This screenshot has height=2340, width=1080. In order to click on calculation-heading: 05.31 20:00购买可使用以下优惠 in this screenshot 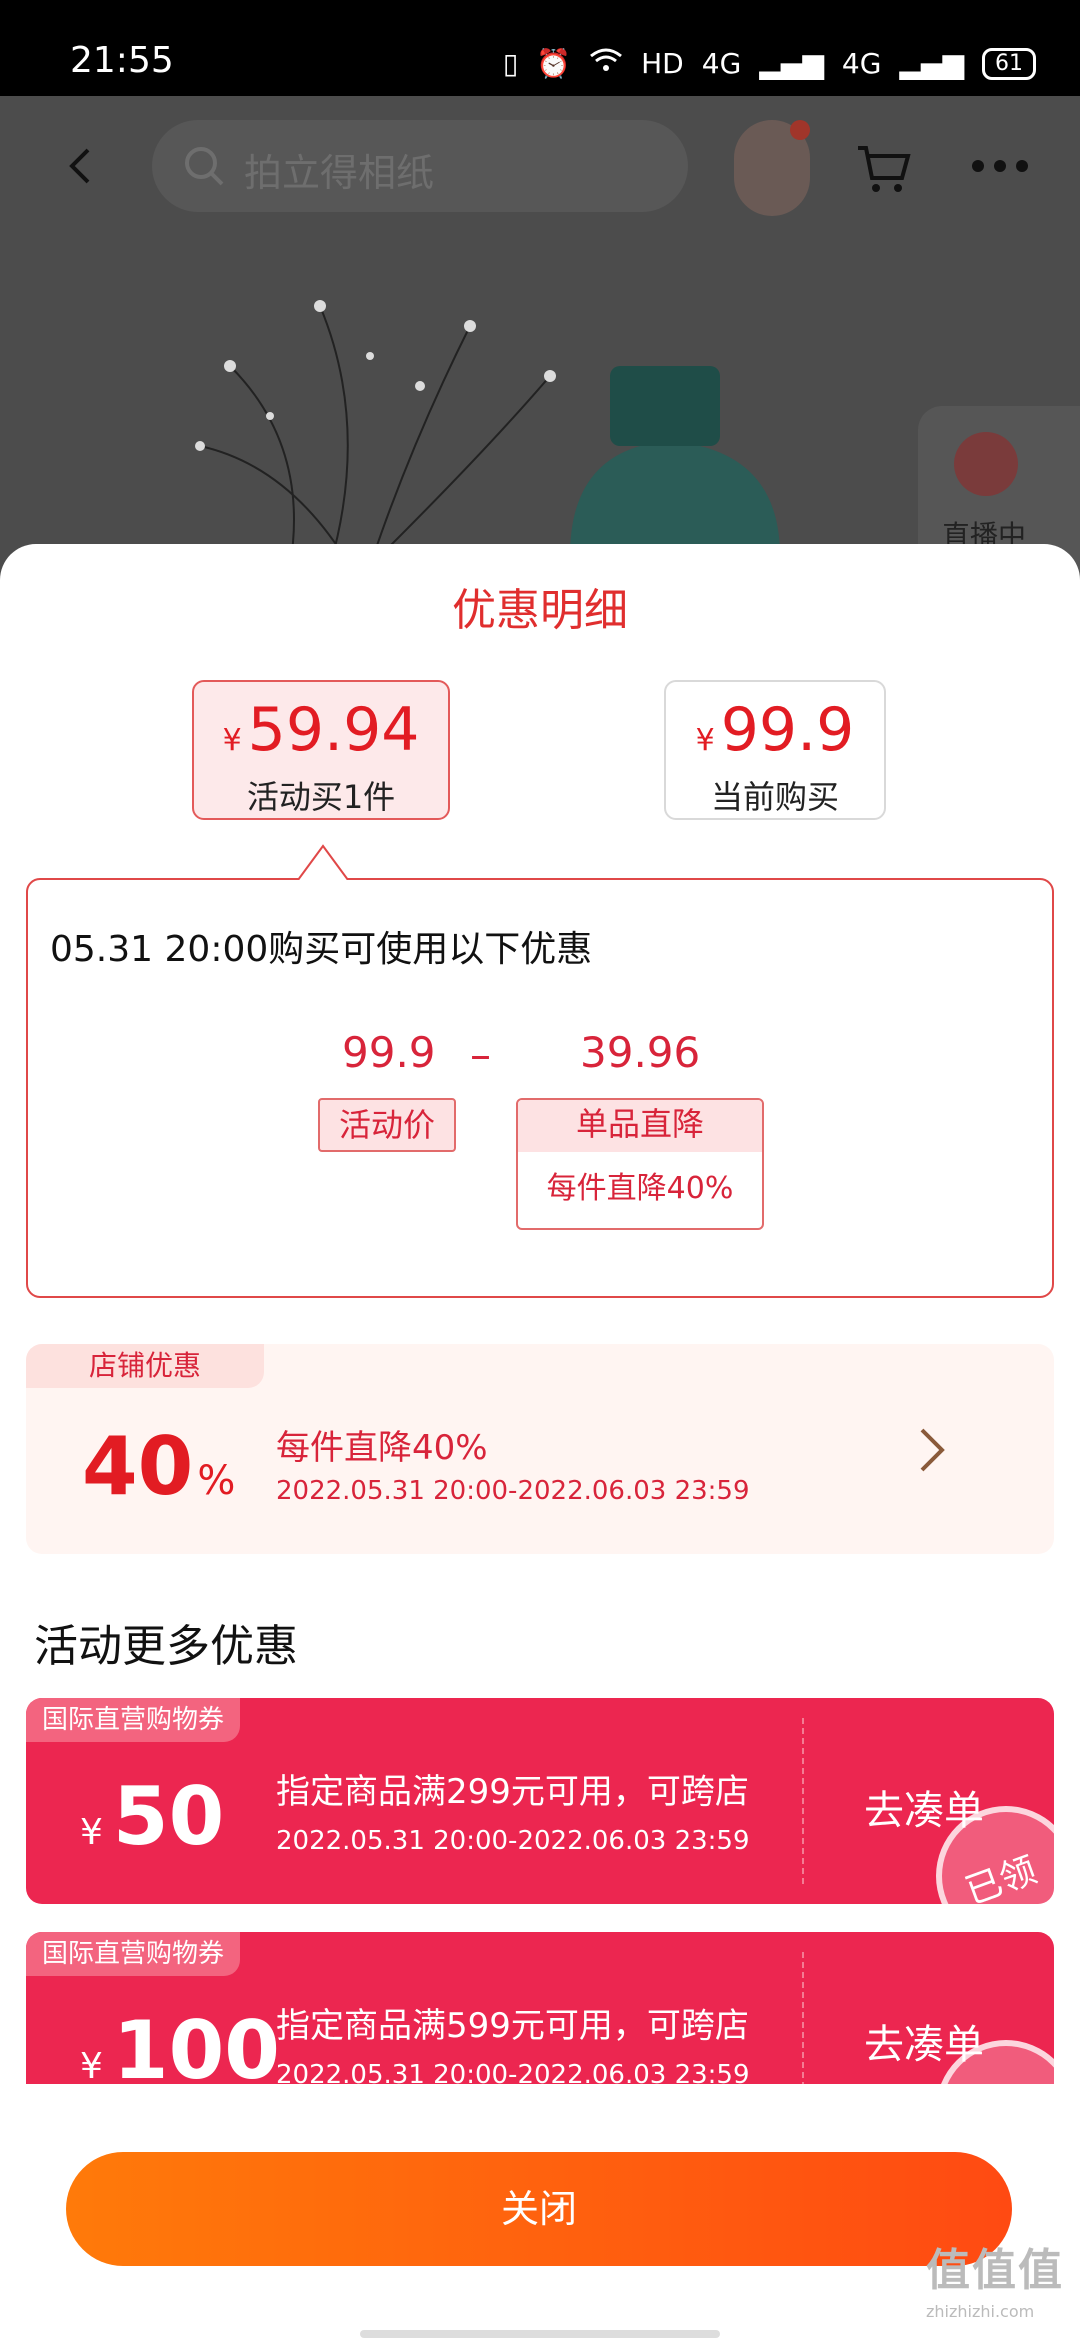, I will do `click(321, 949)`.